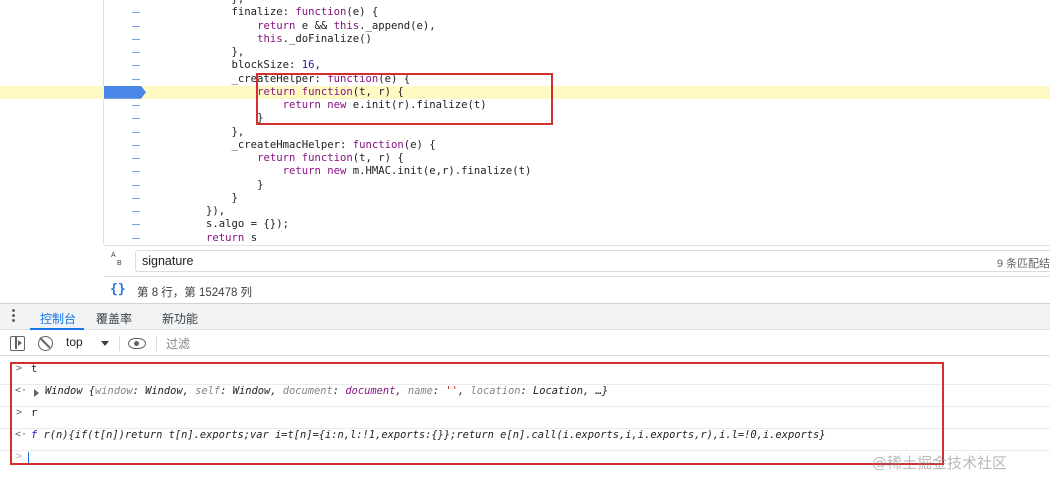 This screenshot has height=478, width=1050. What do you see at coordinates (308, 65) in the screenshot?
I see `code-token: 16` at bounding box center [308, 65].